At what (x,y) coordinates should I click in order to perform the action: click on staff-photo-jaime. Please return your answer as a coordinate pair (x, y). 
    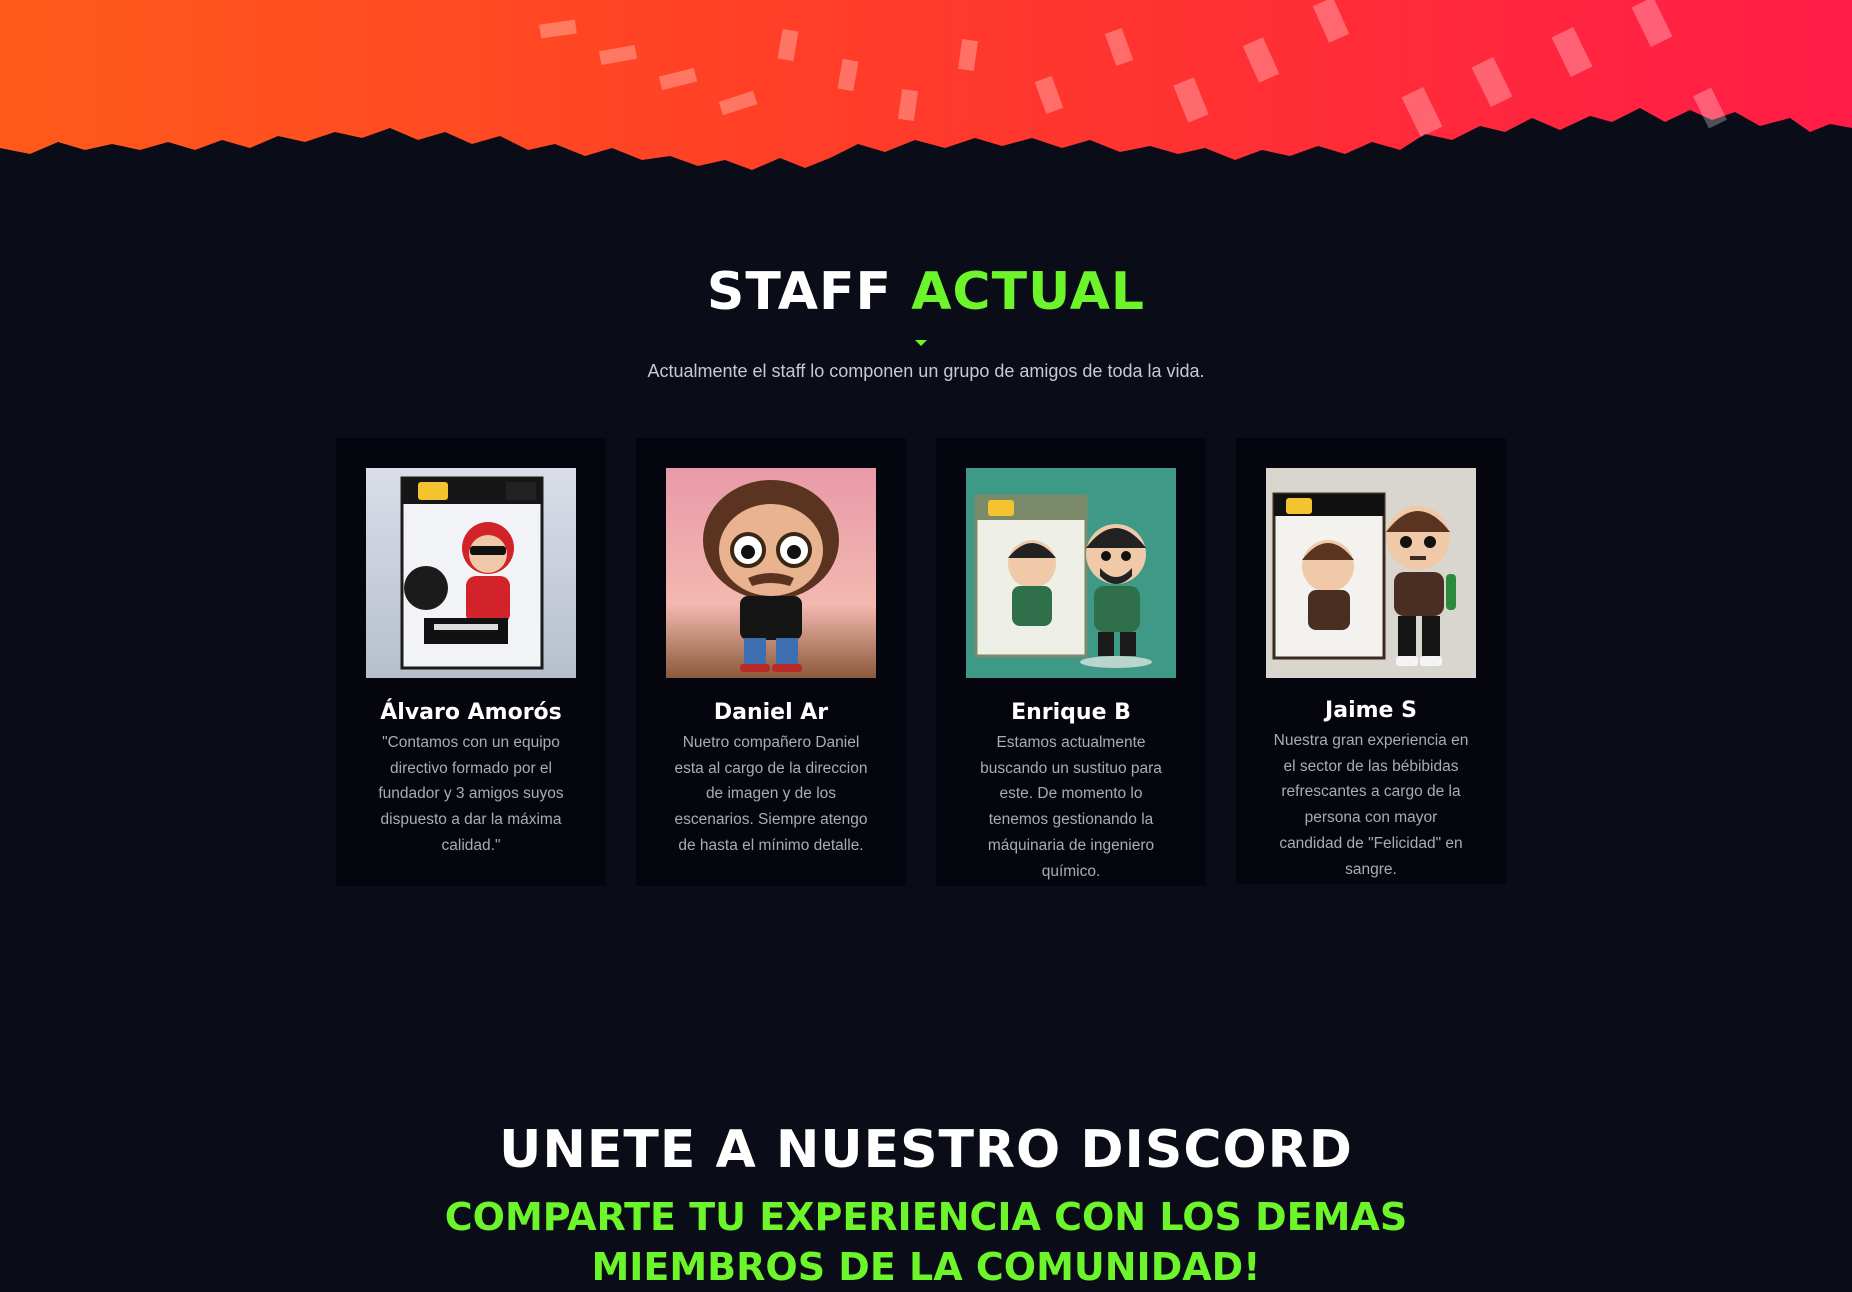
    Looking at the image, I should click on (1371, 573).